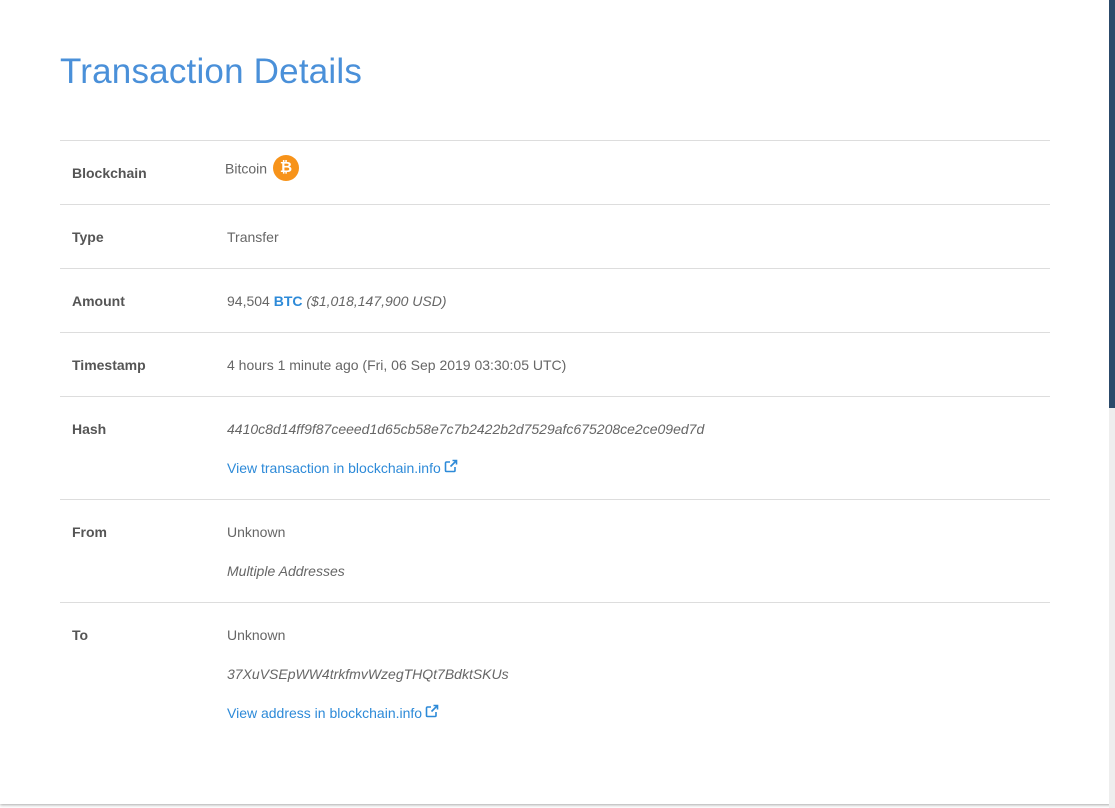 The width and height of the screenshot is (1115, 808). I want to click on row-type: Type Transfer, so click(555, 237).